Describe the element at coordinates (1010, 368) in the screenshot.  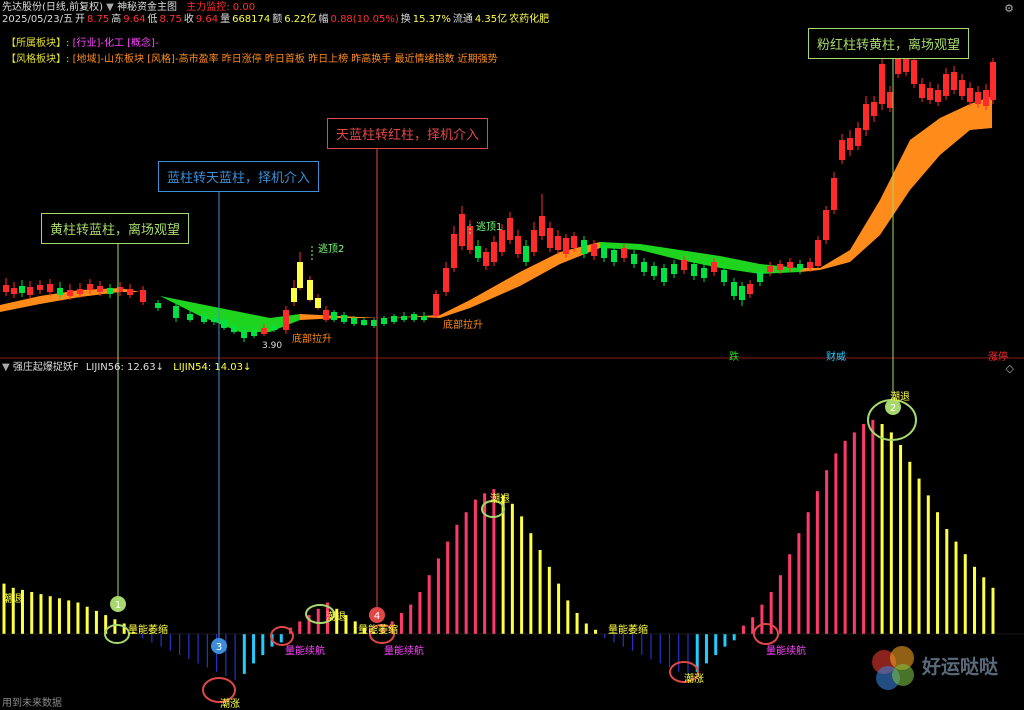
I see `sub-settings-icon: ◇` at that location.